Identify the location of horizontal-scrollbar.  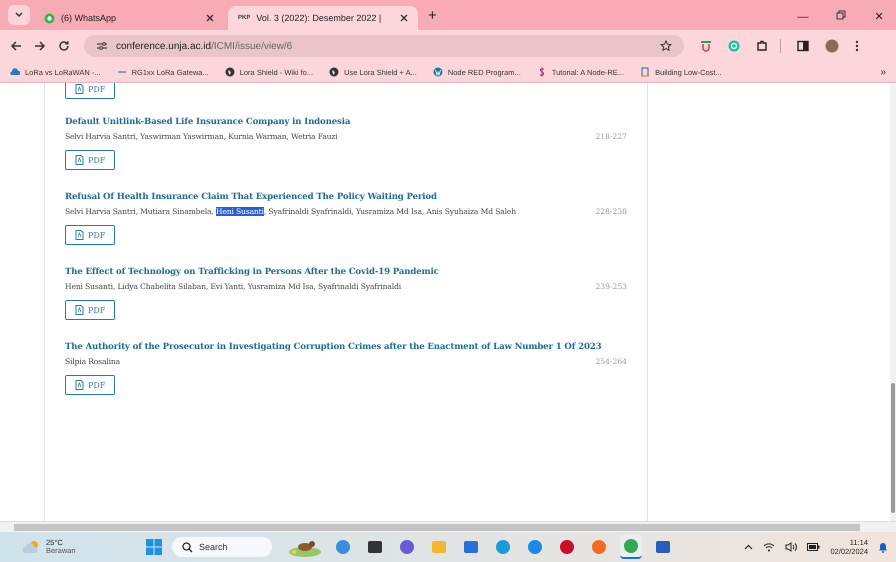
(448, 526).